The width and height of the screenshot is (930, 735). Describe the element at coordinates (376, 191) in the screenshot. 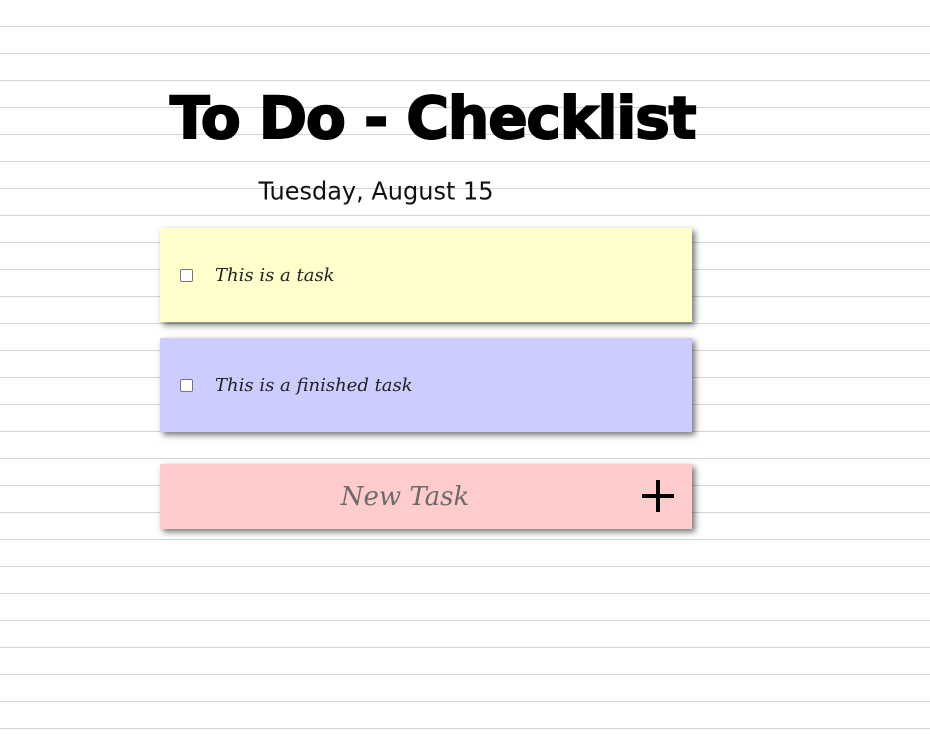

I see `current-date: Tuesday, August 15` at that location.